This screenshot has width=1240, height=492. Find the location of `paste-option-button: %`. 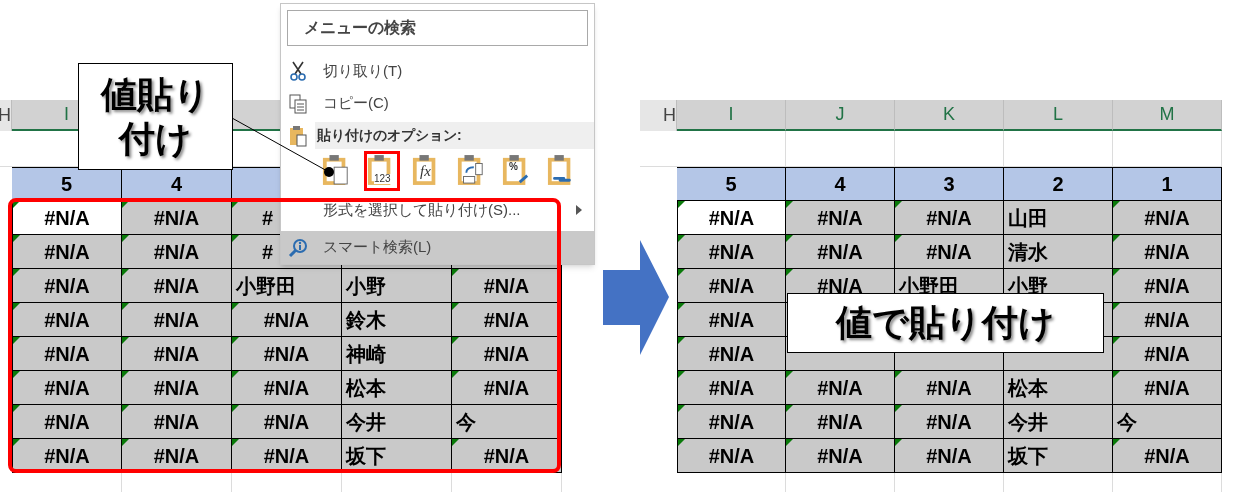

paste-option-button: % is located at coordinates (517, 171).